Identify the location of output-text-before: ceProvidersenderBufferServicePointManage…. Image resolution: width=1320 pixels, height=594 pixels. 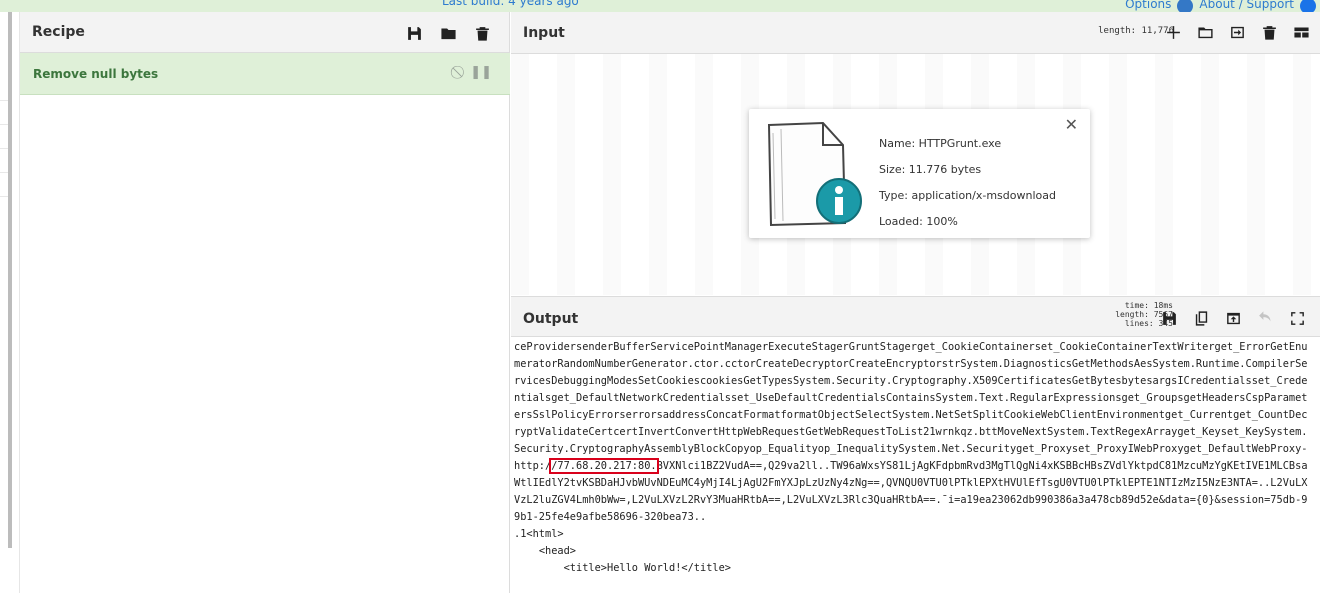
(911, 406).